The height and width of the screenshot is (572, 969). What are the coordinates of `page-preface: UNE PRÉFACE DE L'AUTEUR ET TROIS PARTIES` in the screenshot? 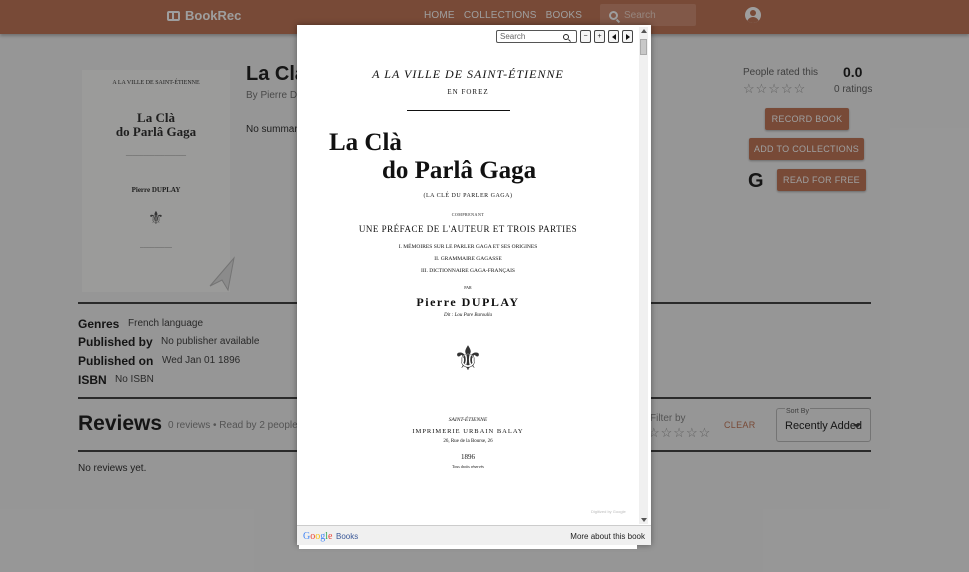 It's located at (468, 229).